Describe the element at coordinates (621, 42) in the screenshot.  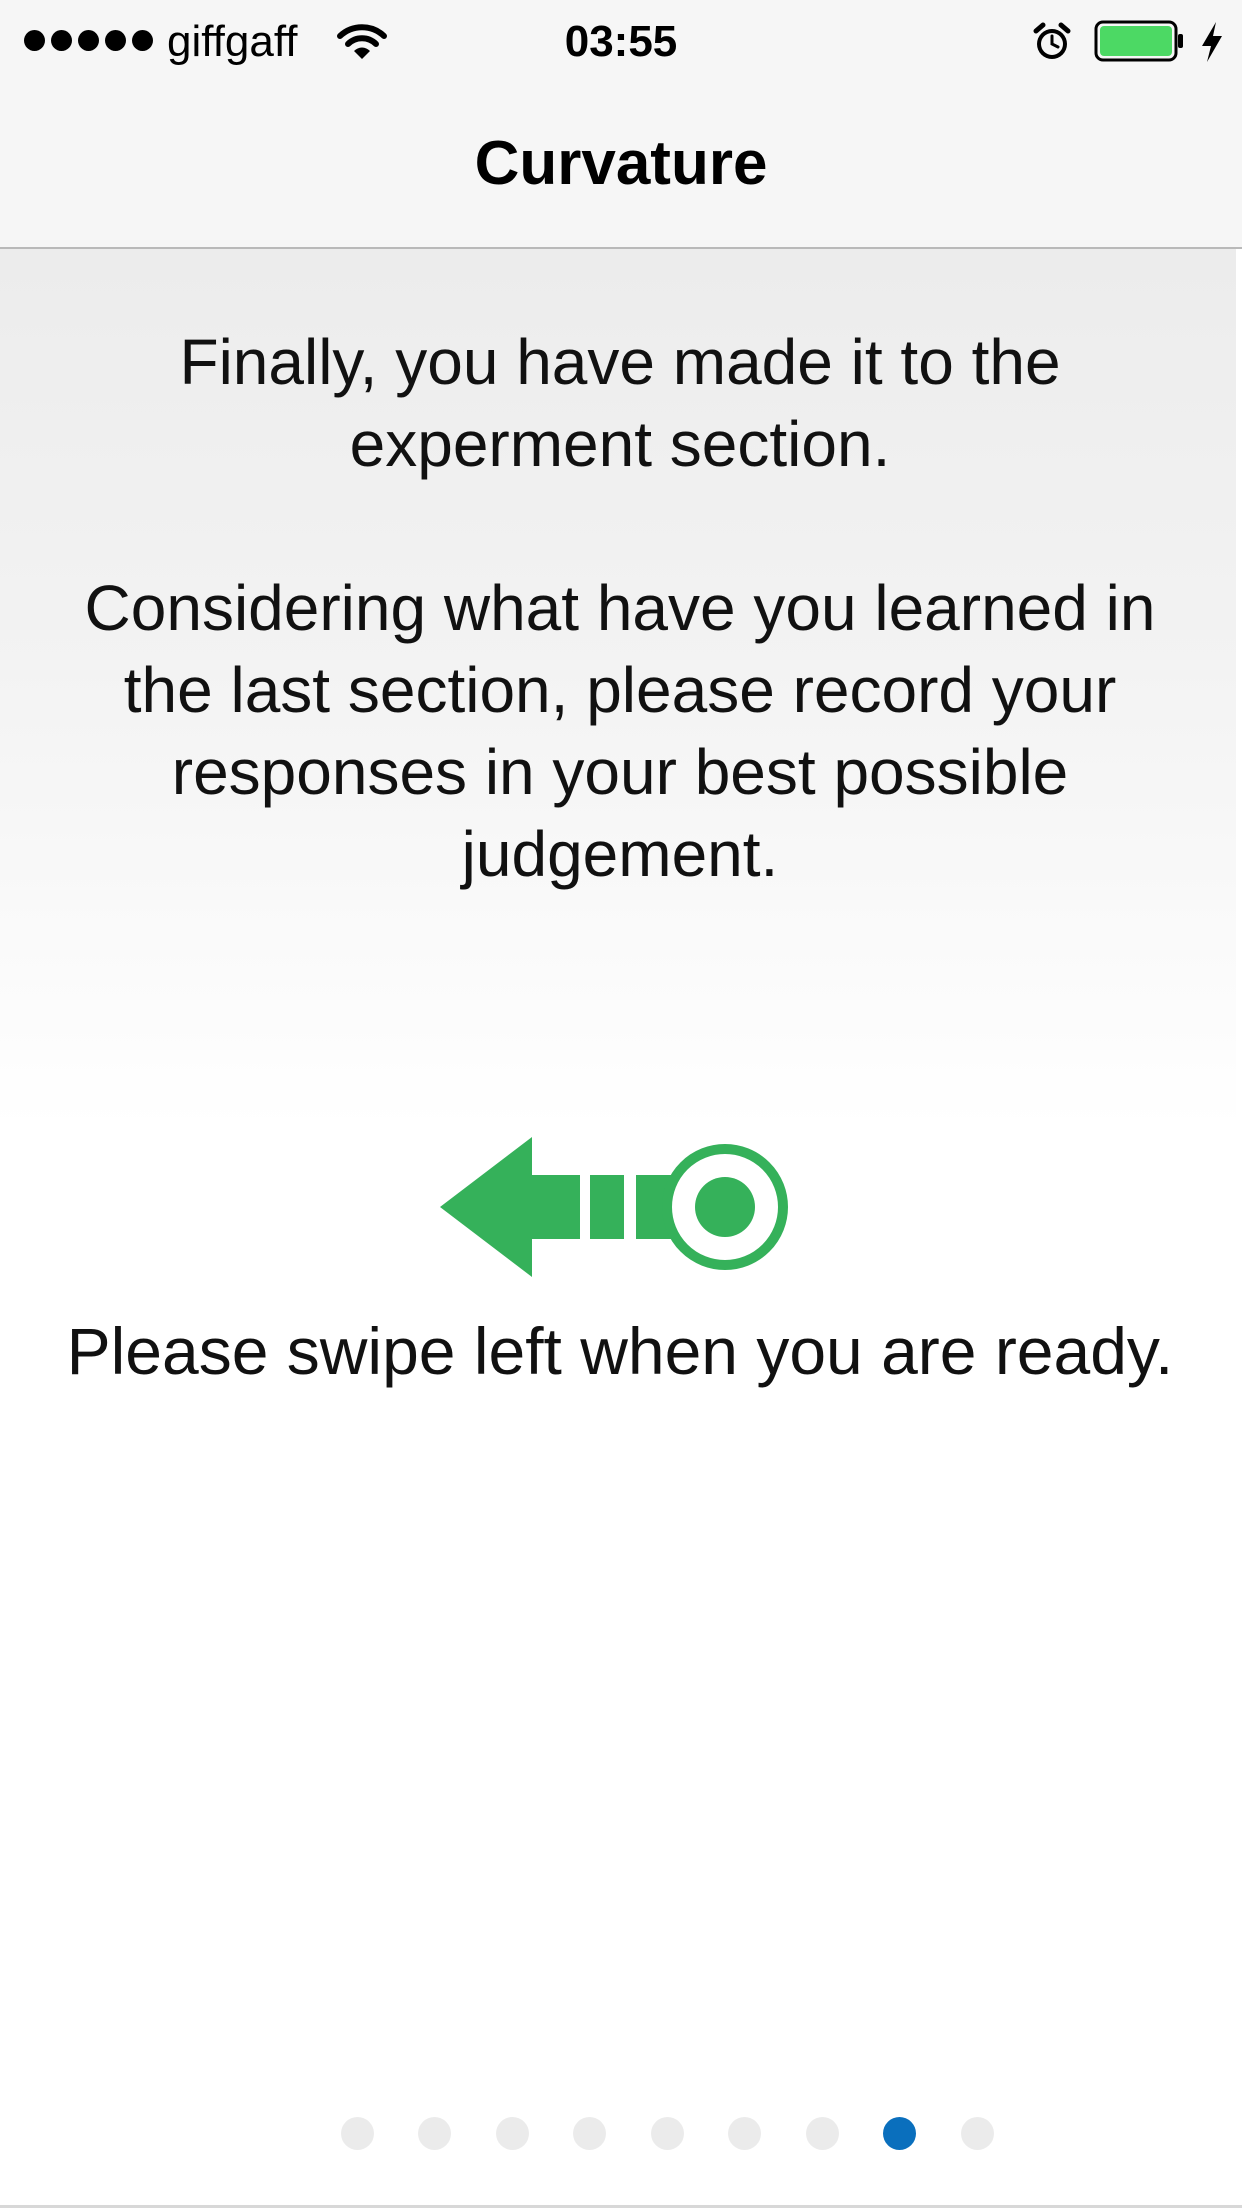
I see `status-bar: giffgaff 03:55` at that location.